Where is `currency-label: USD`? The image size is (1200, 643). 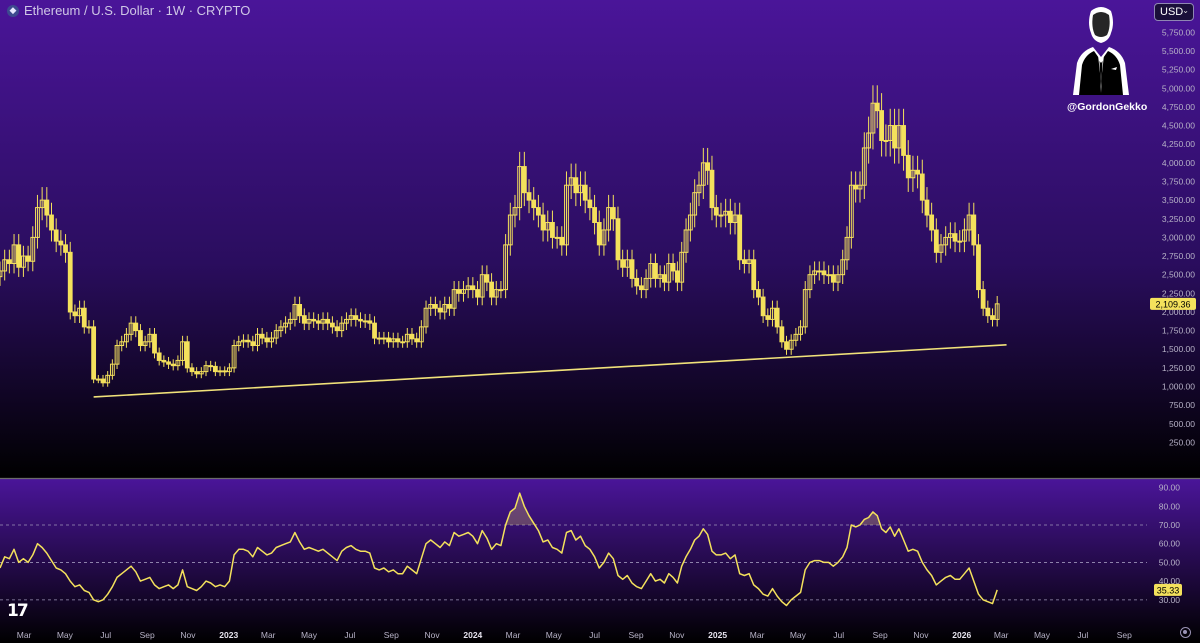
currency-label: USD is located at coordinates (1172, 12).